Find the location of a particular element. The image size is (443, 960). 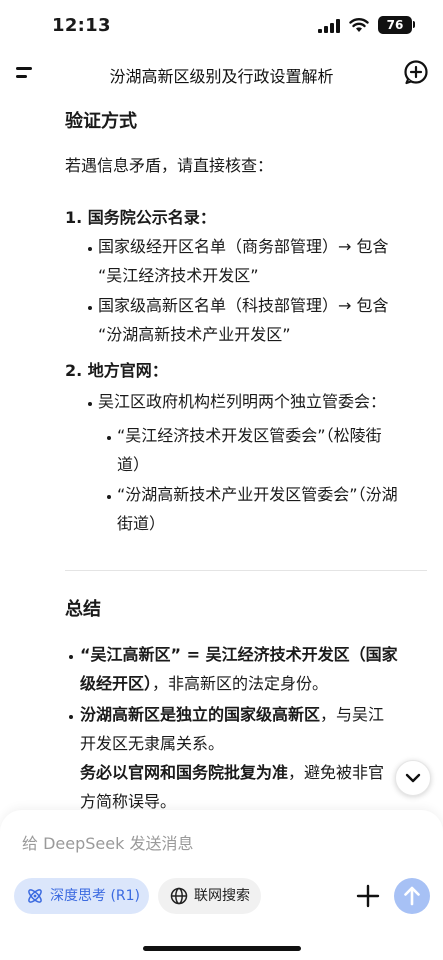

list-title: 地方官网 is located at coordinates (119, 370).